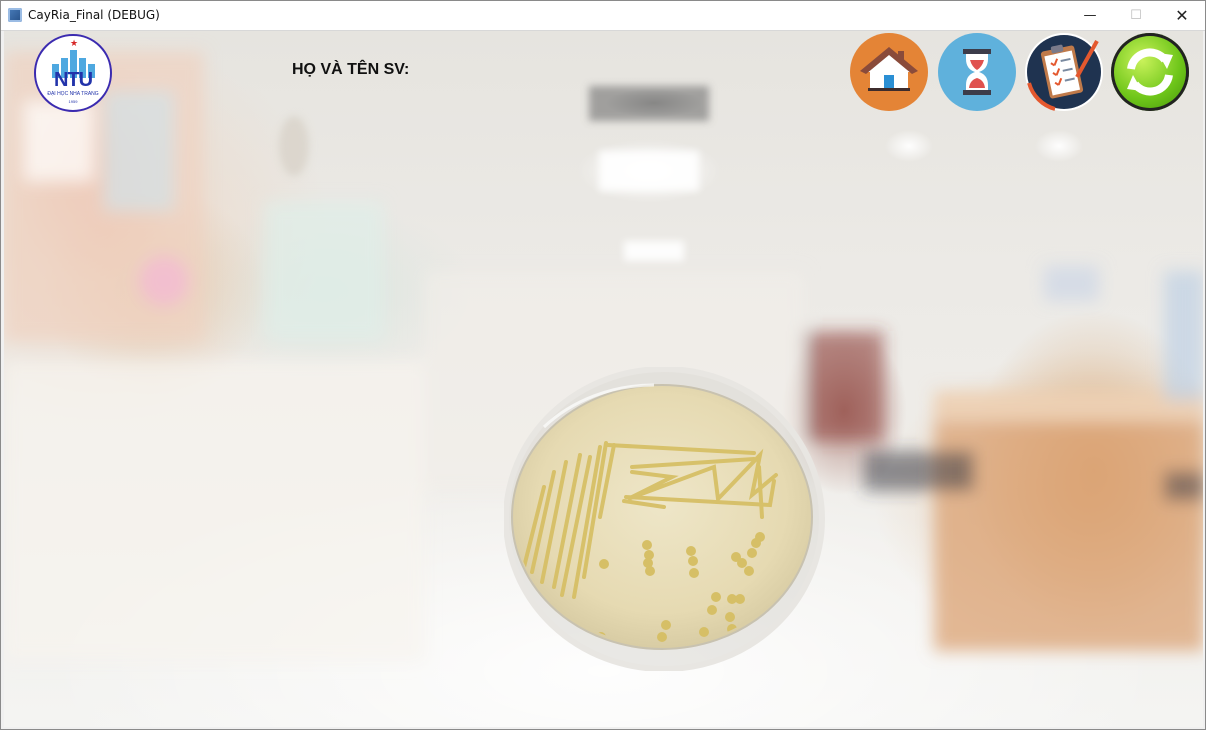  I want to click on refresh-button, so click(1150, 72).